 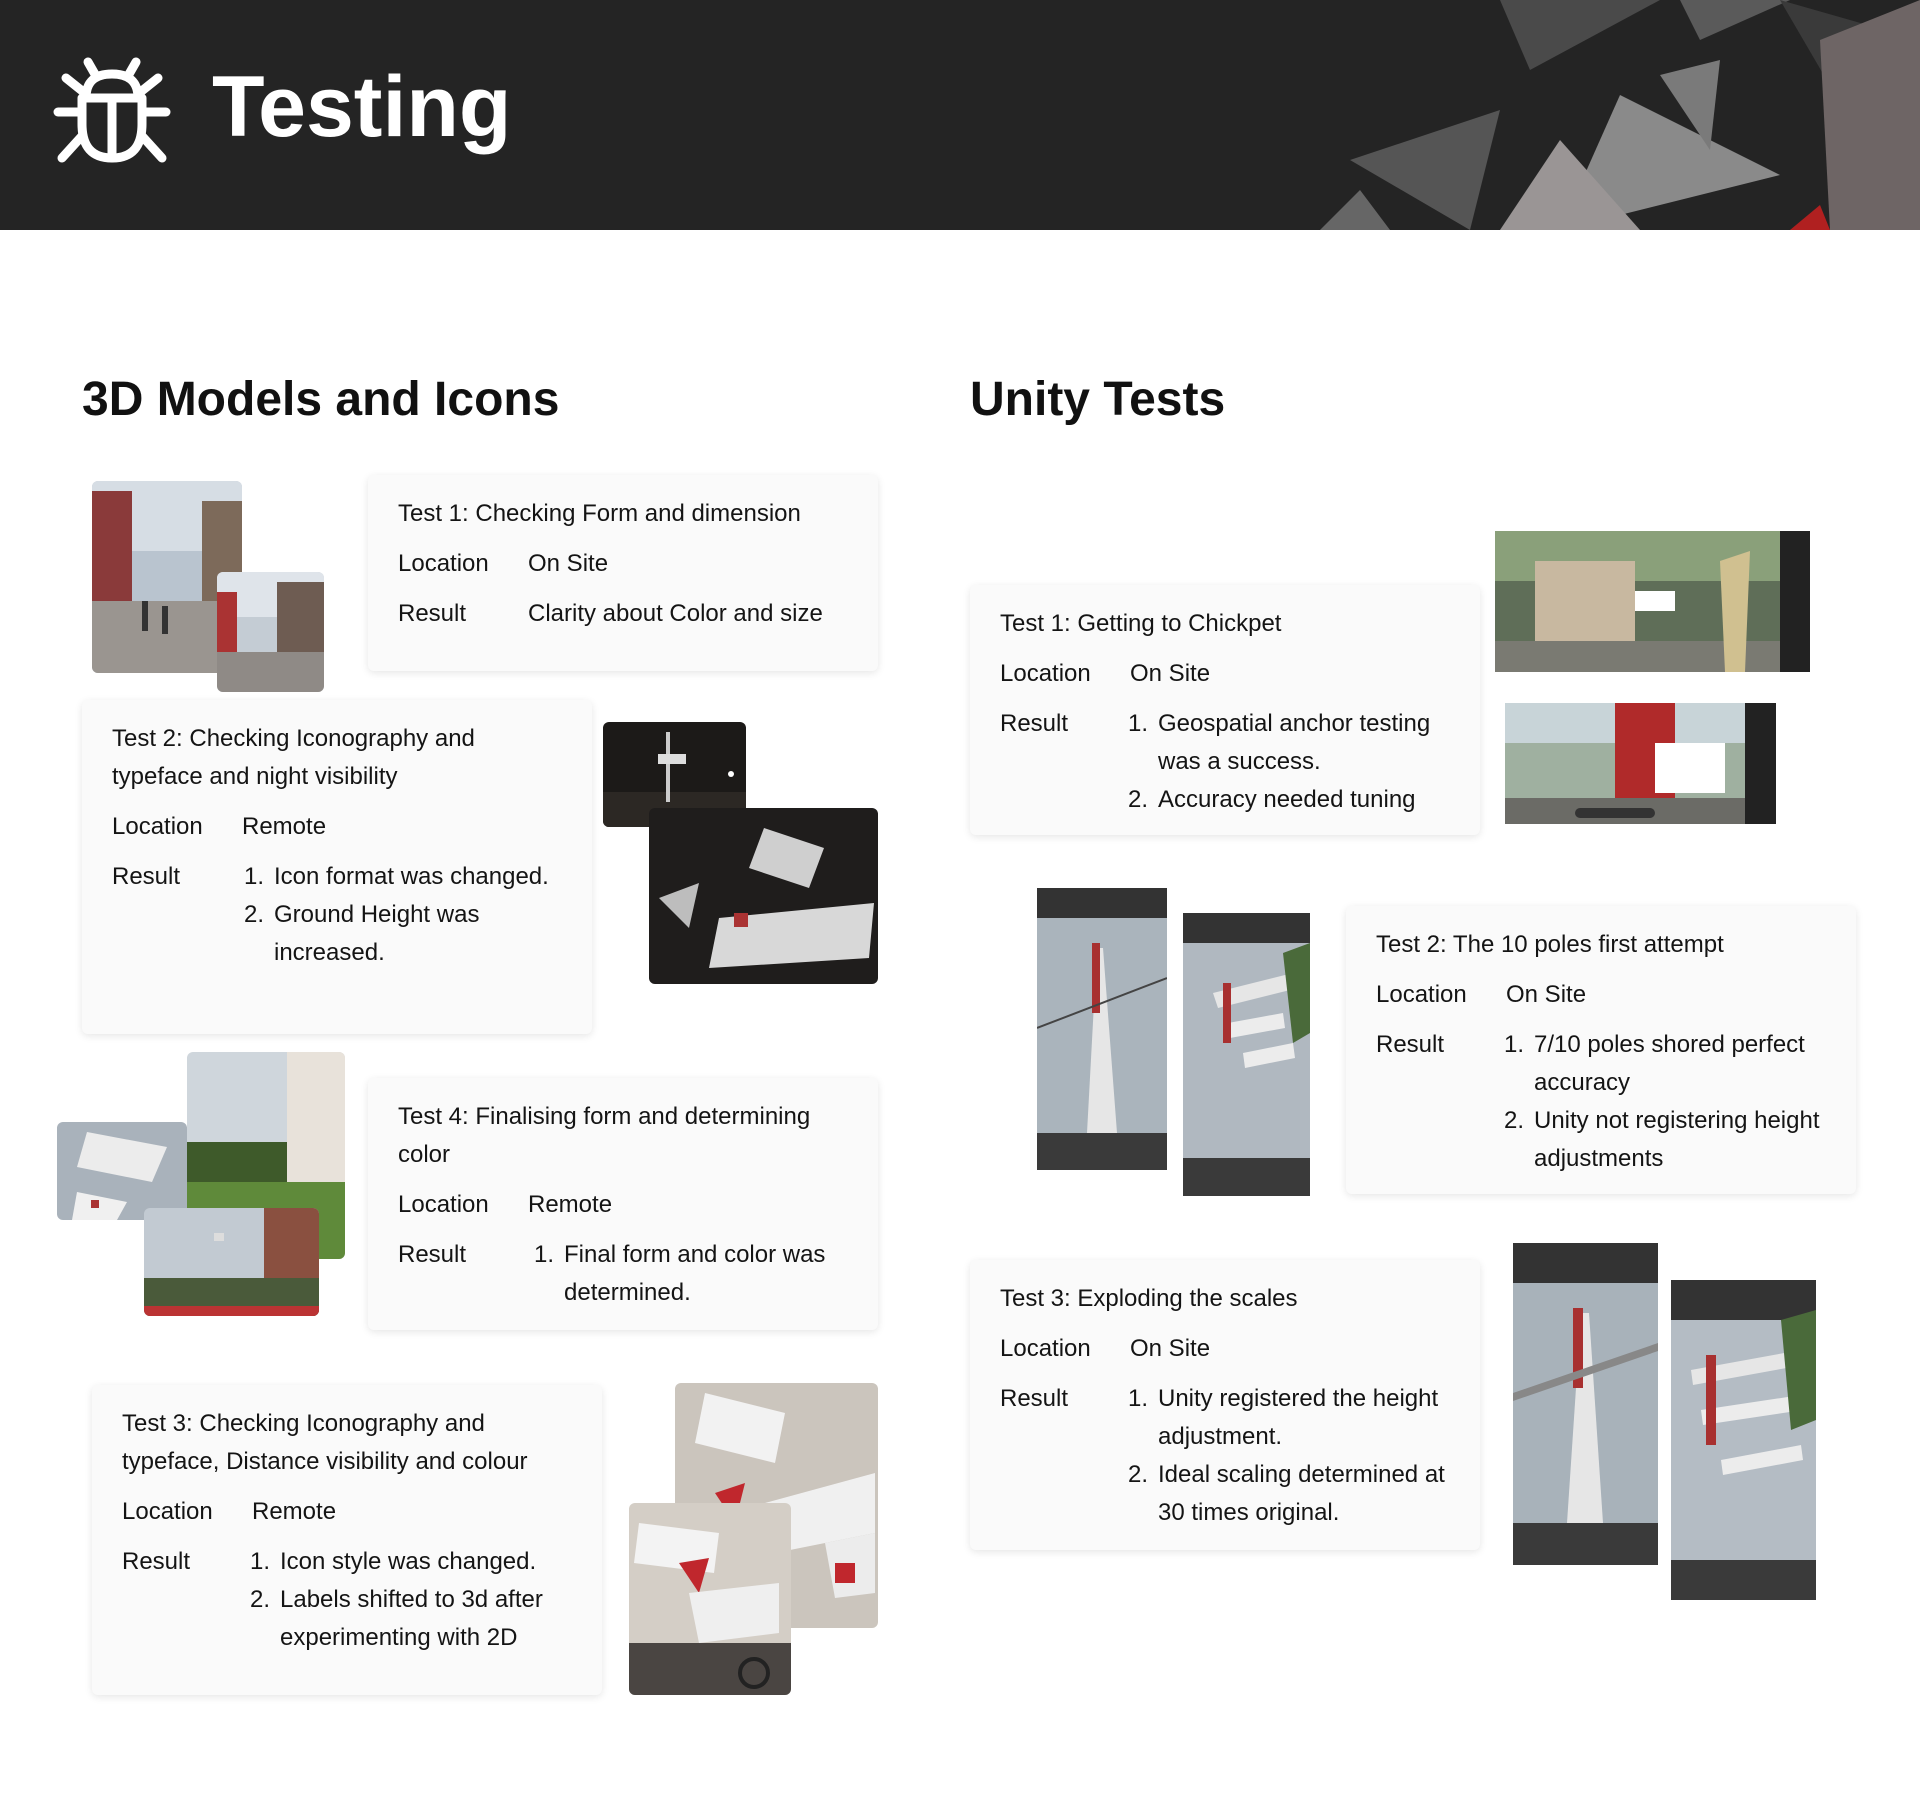 I want to click on test-title: Test 3: Exploding the scales, so click(x=1149, y=1298).